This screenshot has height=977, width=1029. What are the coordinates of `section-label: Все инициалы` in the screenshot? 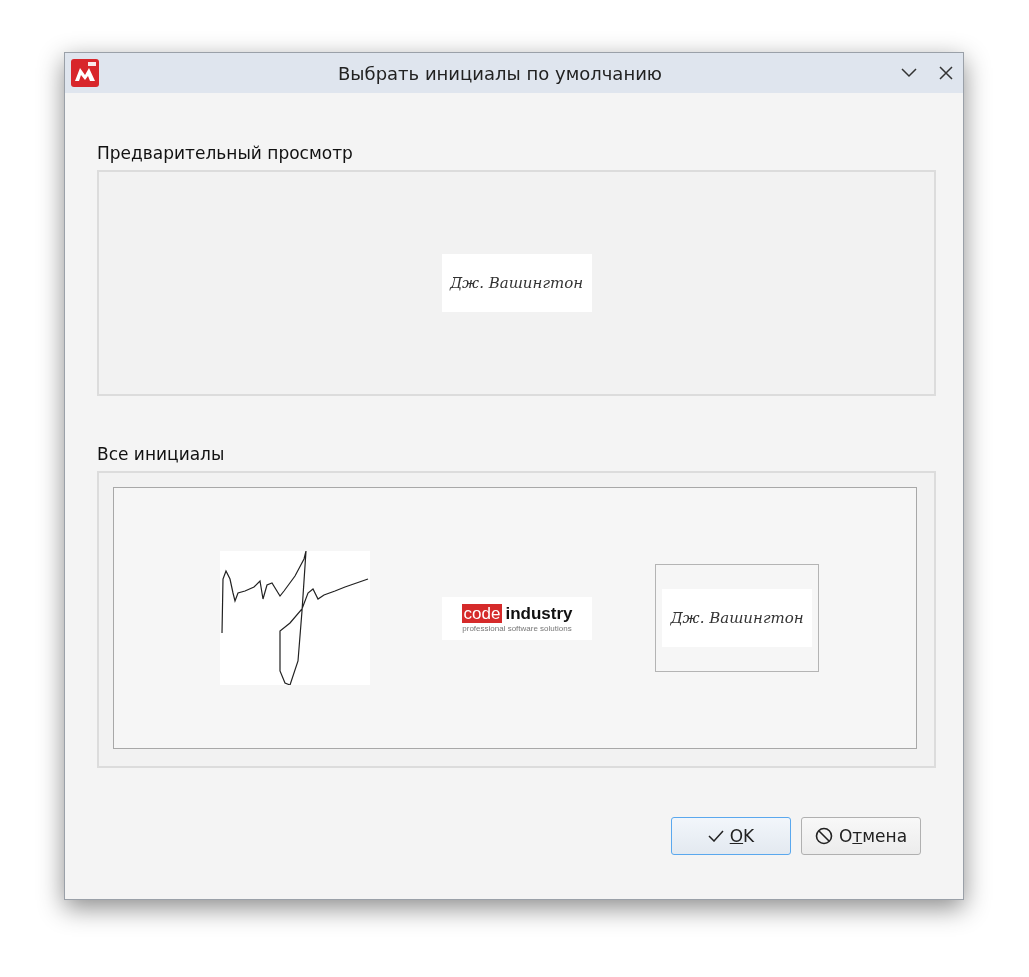 It's located at (161, 454).